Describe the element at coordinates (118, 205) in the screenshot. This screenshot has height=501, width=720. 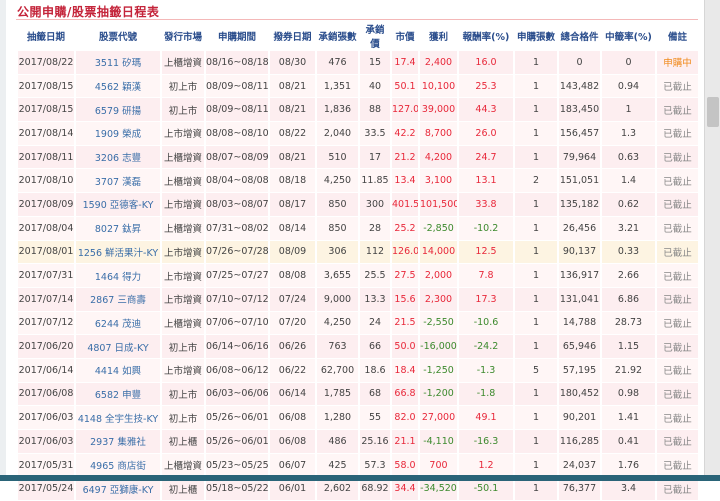
I see `cell-stock-code: 1590 亞德客-KY` at that location.